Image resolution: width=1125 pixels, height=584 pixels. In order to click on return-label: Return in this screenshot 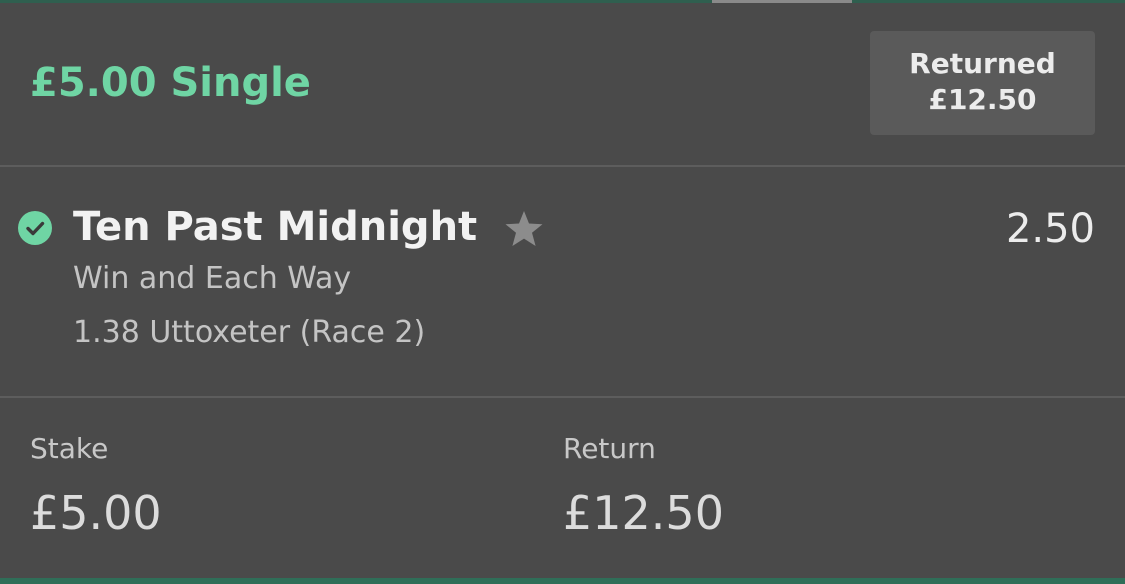, I will do `click(609, 448)`.